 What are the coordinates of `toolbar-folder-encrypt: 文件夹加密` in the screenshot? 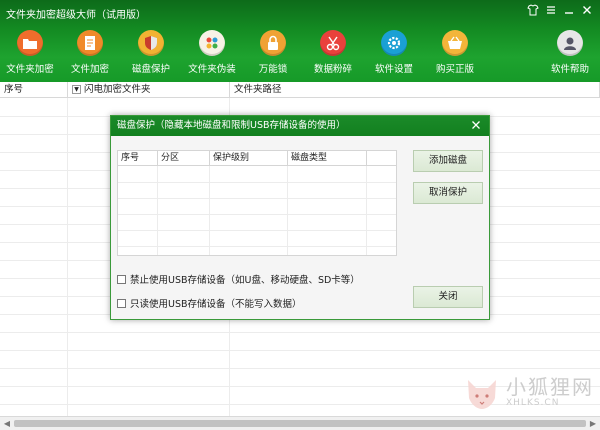 It's located at (30, 52).